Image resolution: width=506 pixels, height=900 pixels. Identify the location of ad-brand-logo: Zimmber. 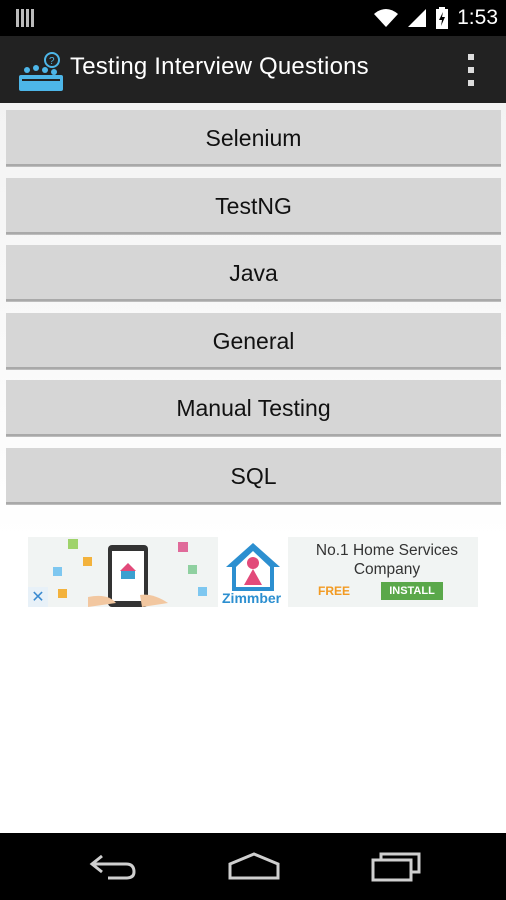
(253, 572).